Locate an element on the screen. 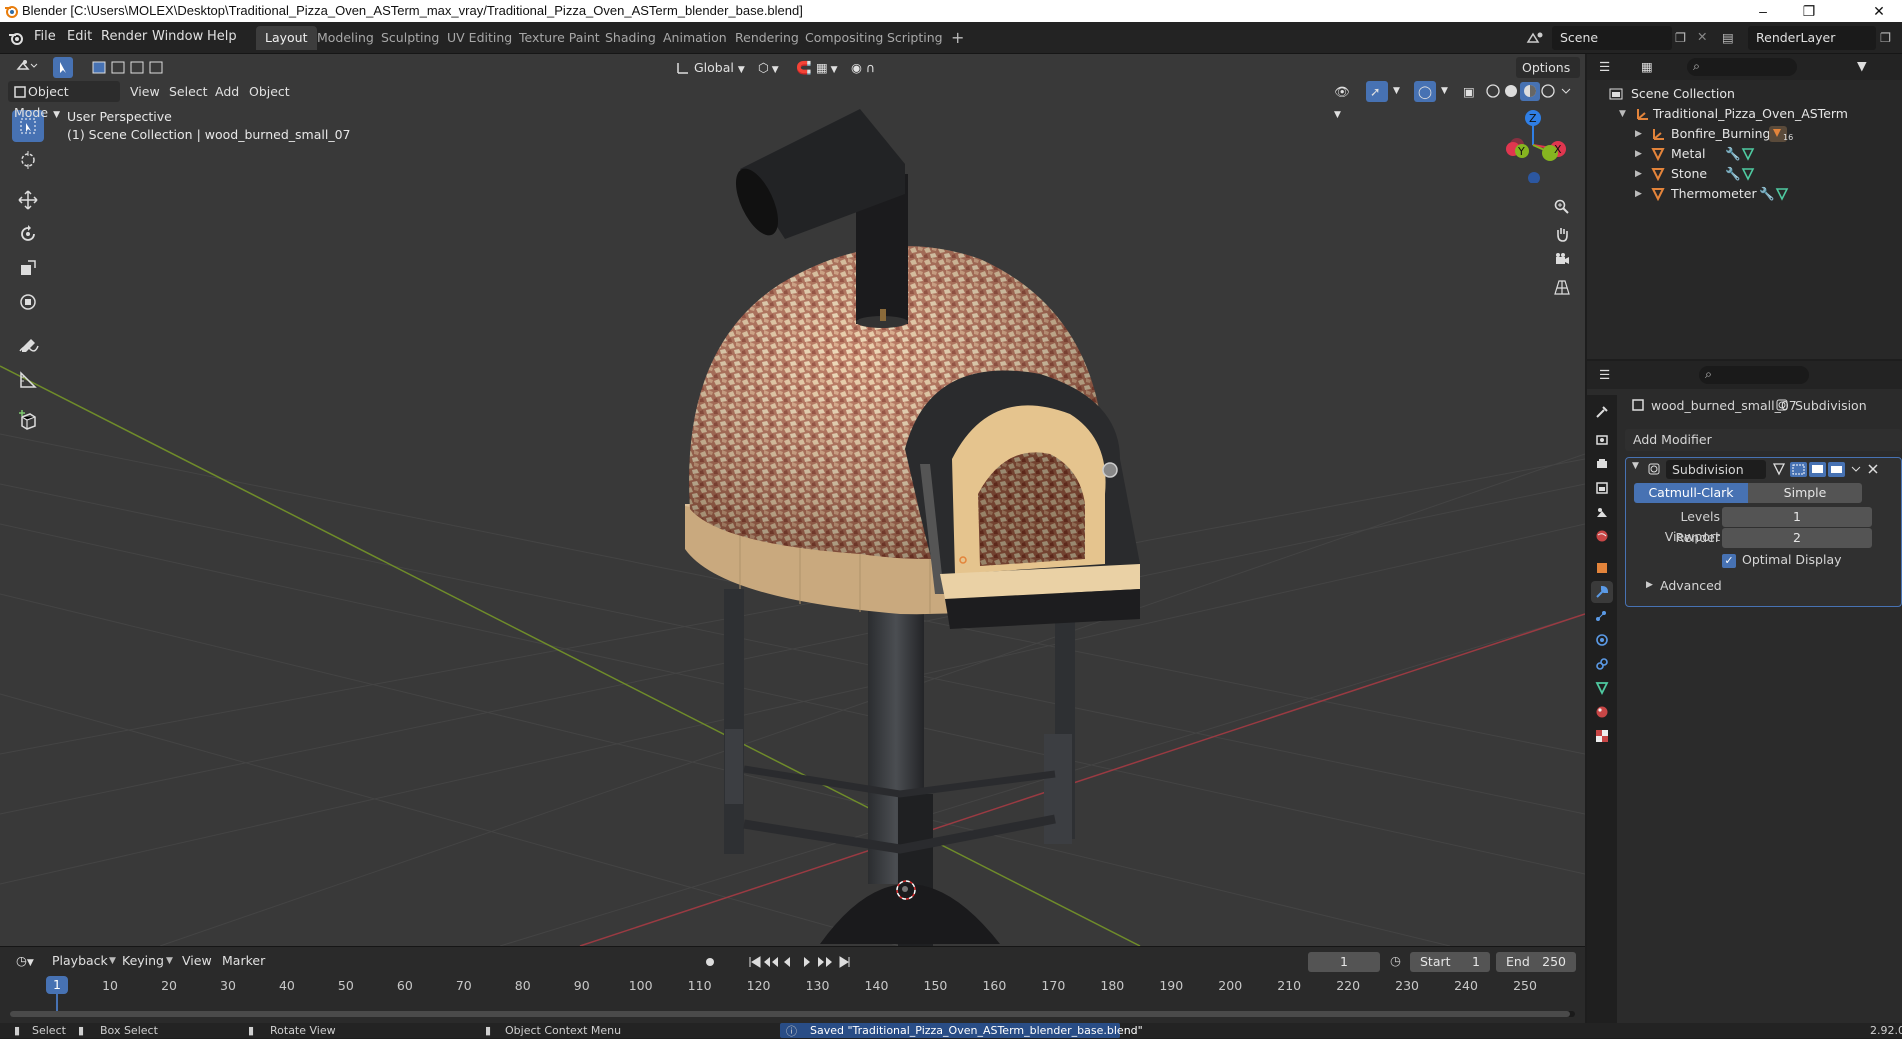  scene-icon is located at coordinates (1535, 38).